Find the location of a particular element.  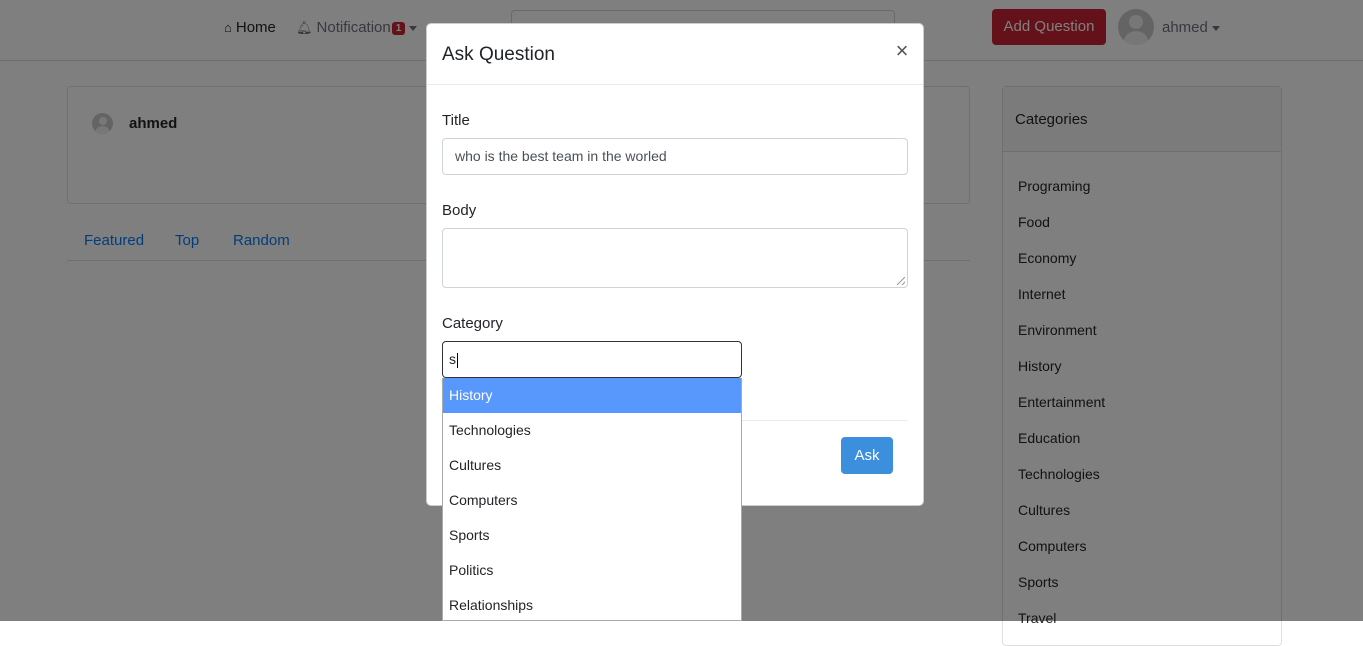

modal-title: Ask Question is located at coordinates (498, 54).